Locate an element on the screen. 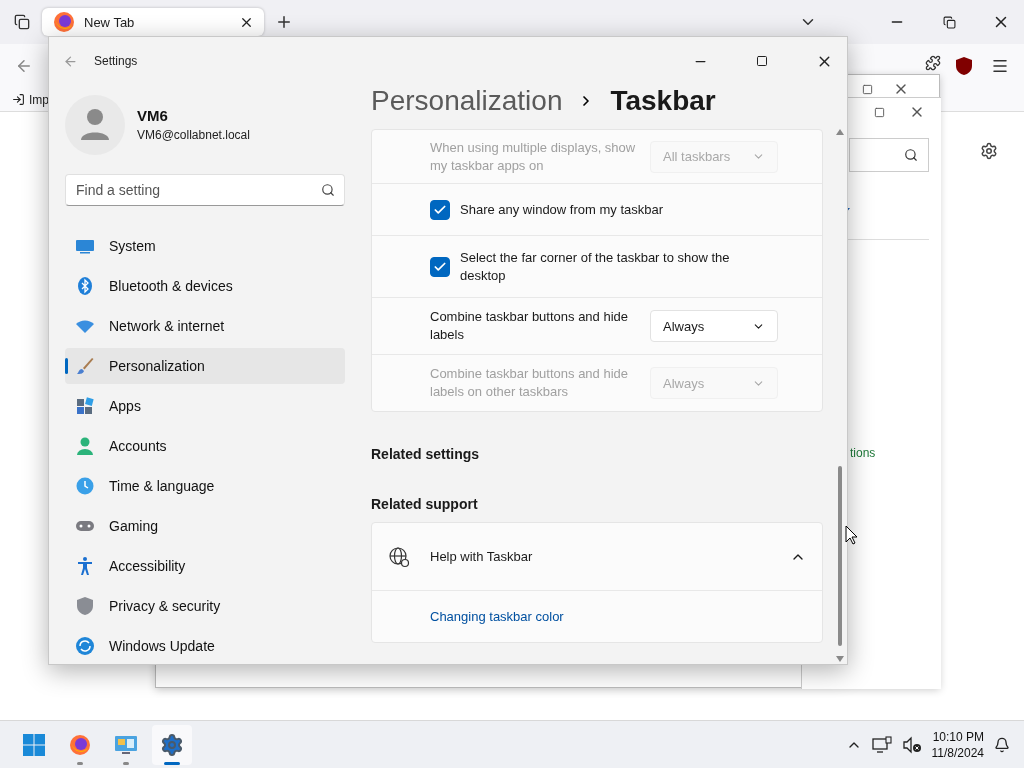 The width and height of the screenshot is (1024, 768). accessibility-icon is located at coordinates (85, 566).